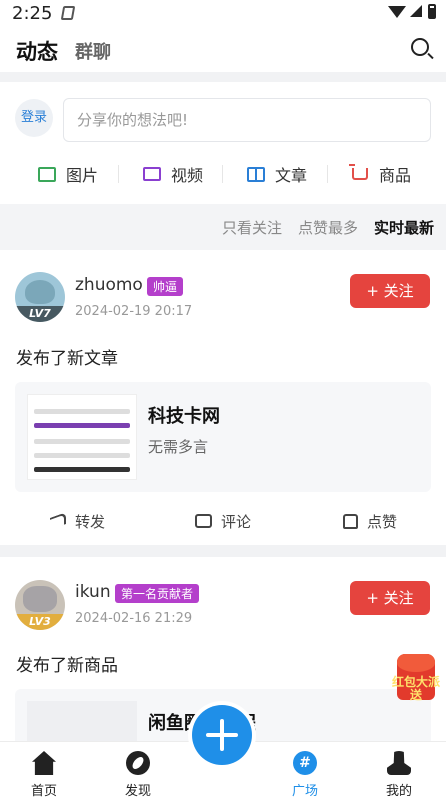 The image size is (446, 797). What do you see at coordinates (223, 437) in the screenshot?
I see `article-card: 科技卡网 无需多言` at bounding box center [223, 437].